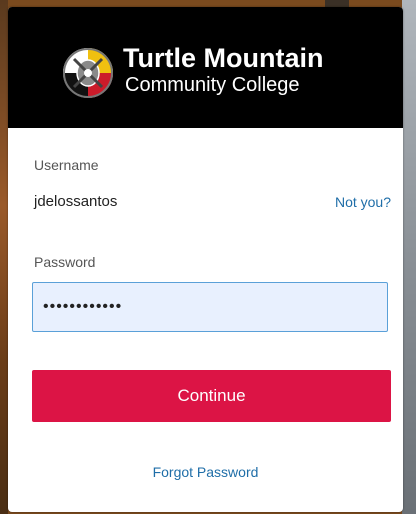 This screenshot has height=514, width=416. What do you see at coordinates (409, 257) in the screenshot?
I see `background-right` at bounding box center [409, 257].